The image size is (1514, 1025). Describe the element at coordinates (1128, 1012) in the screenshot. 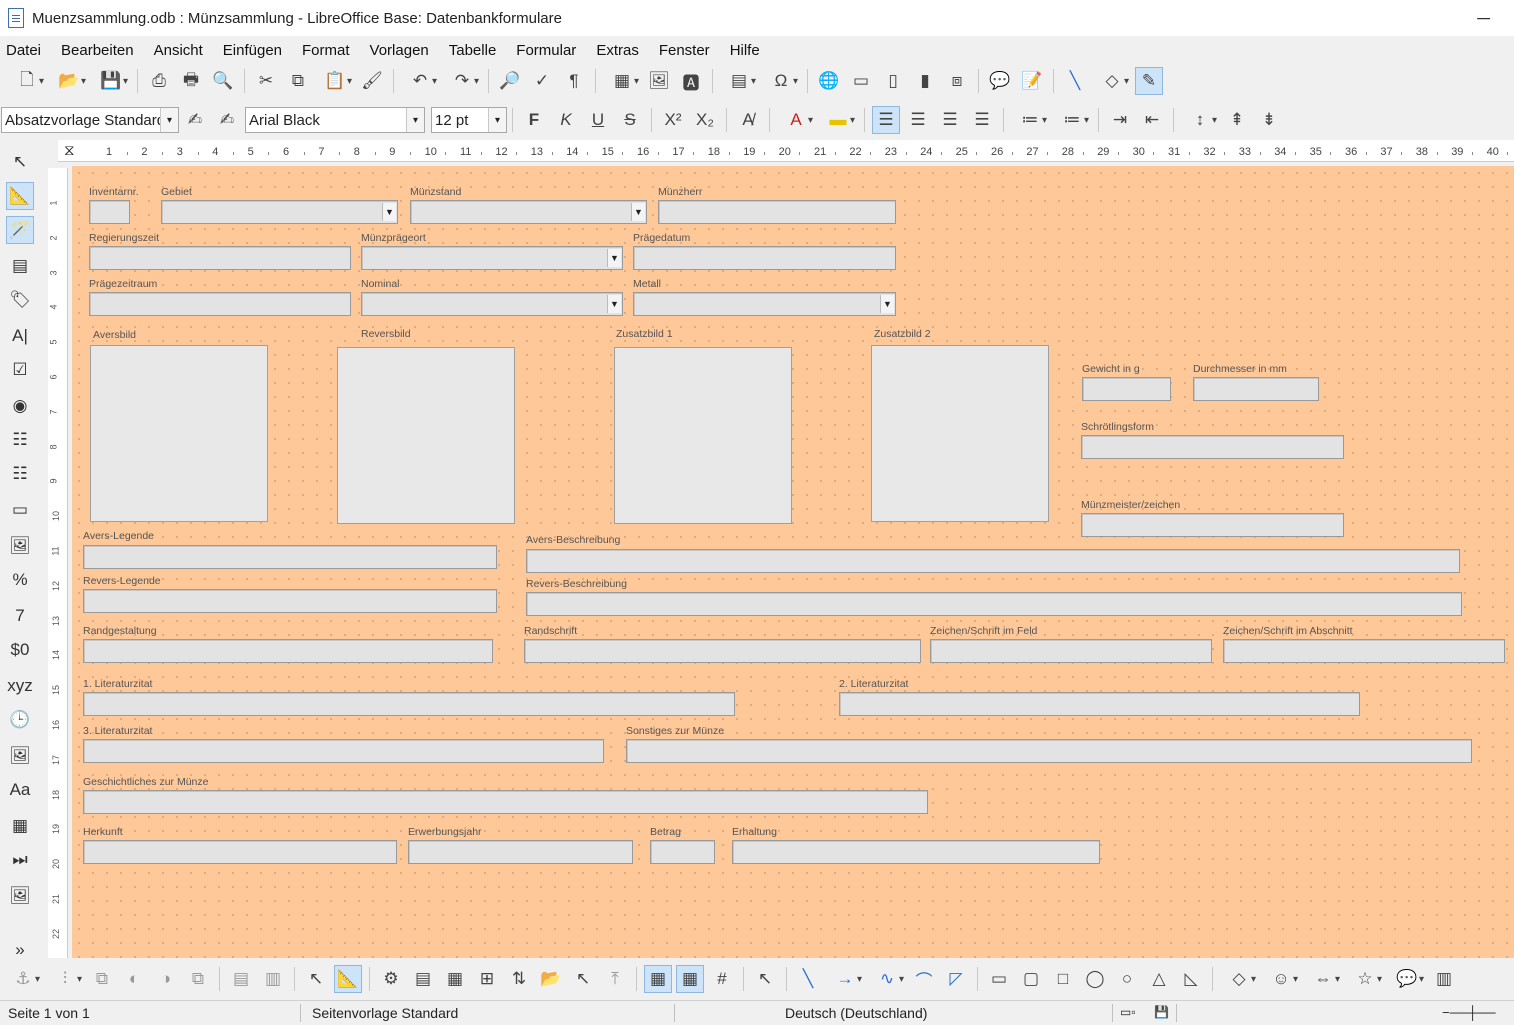

I see `selection-mode-icon: ▭▫` at that location.